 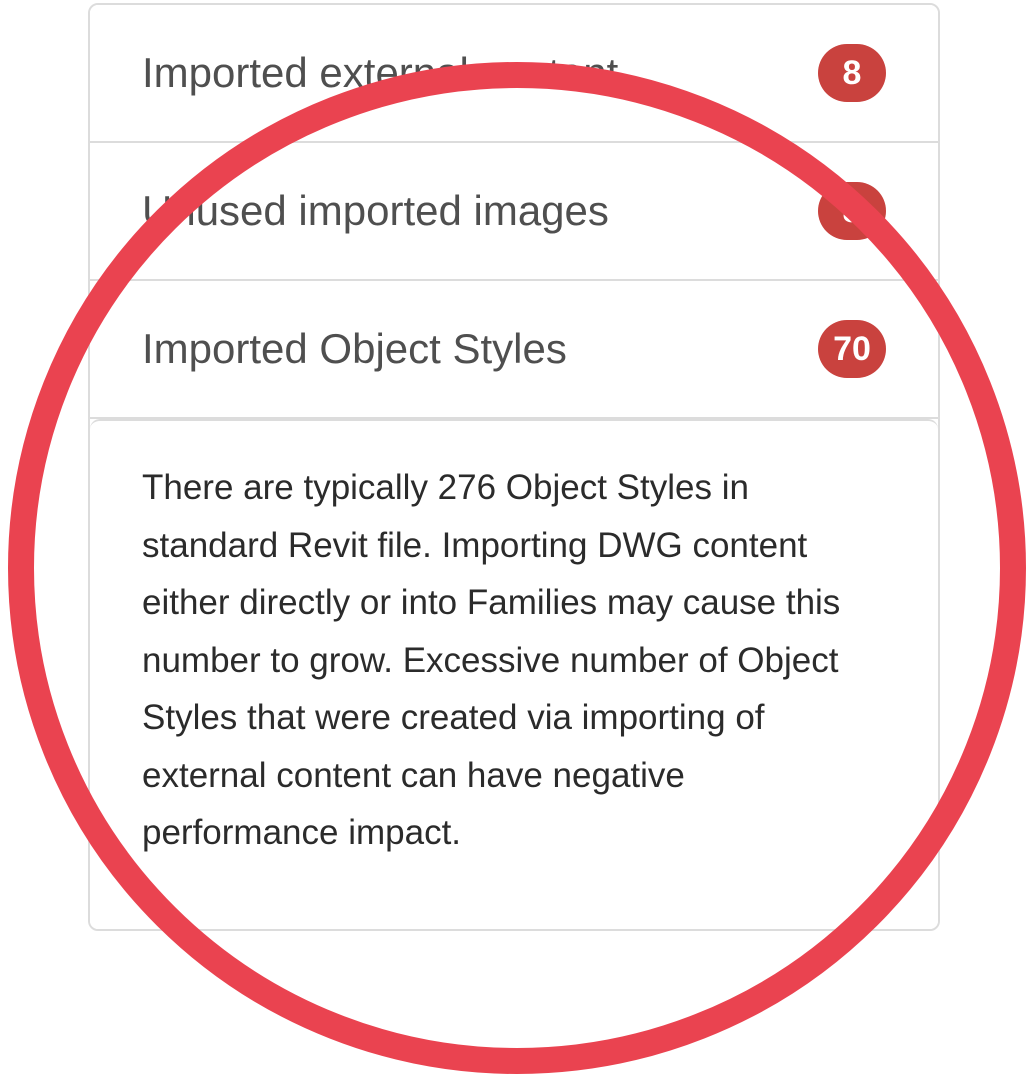 I want to click on list-item-label: Unused imported images, so click(x=375, y=210).